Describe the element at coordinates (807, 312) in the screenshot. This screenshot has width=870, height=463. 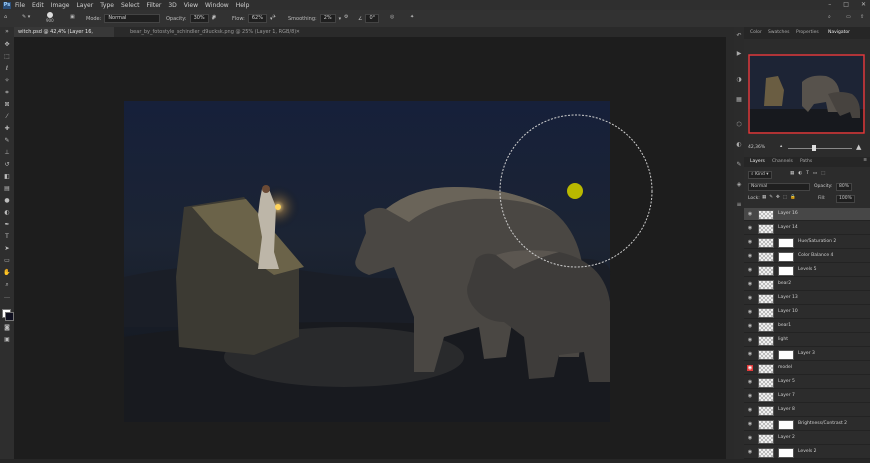
I see `layer-row: ◉ Layer 10` at that location.